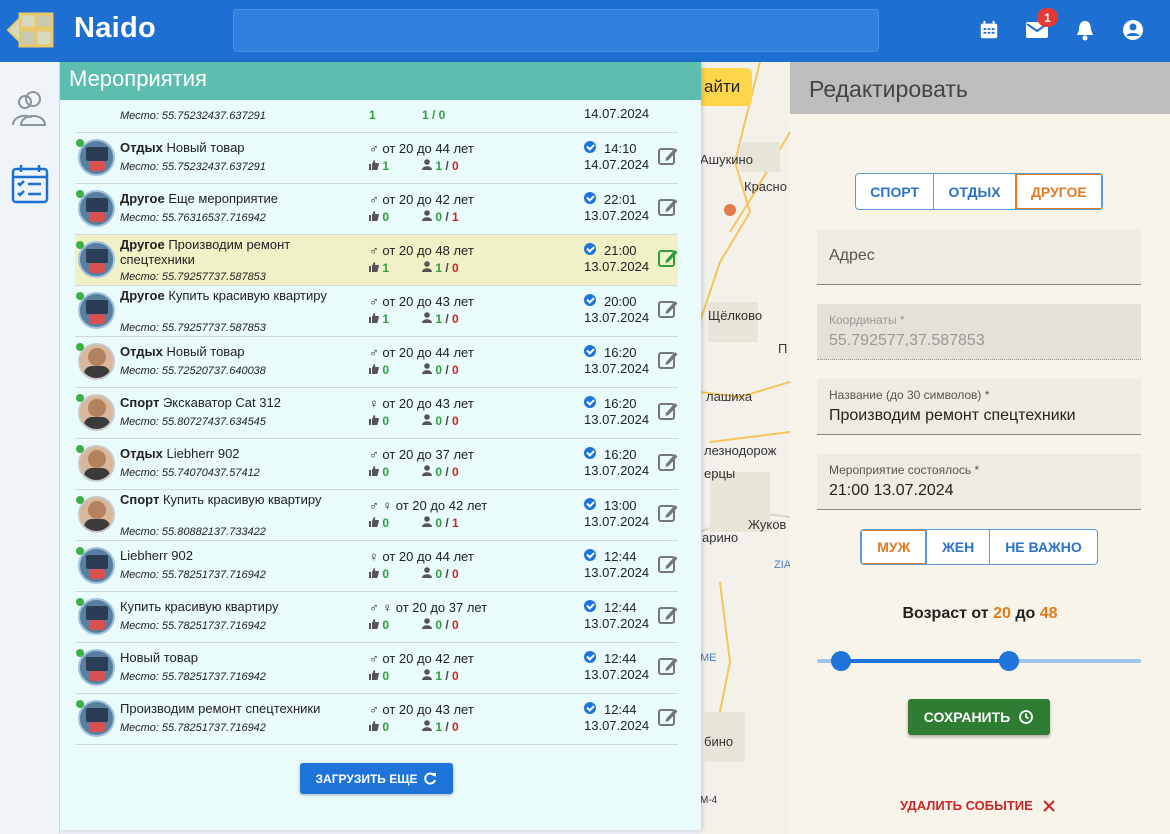 The width and height of the screenshot is (1170, 834). Describe the element at coordinates (30, 108) in the screenshot. I see `people-icon` at that location.